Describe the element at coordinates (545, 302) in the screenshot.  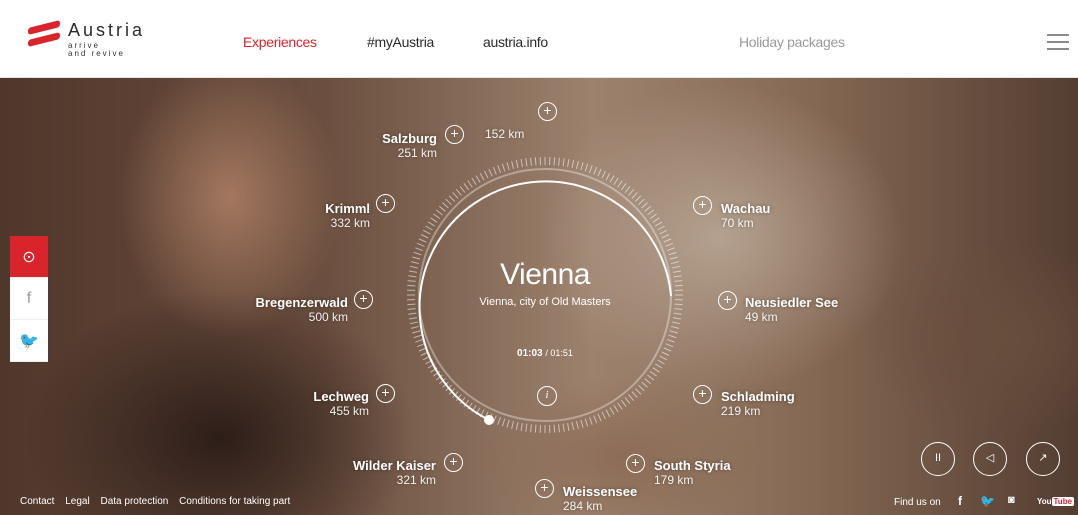
I see `city-subtitle: Vienna, city of Old Masters` at that location.